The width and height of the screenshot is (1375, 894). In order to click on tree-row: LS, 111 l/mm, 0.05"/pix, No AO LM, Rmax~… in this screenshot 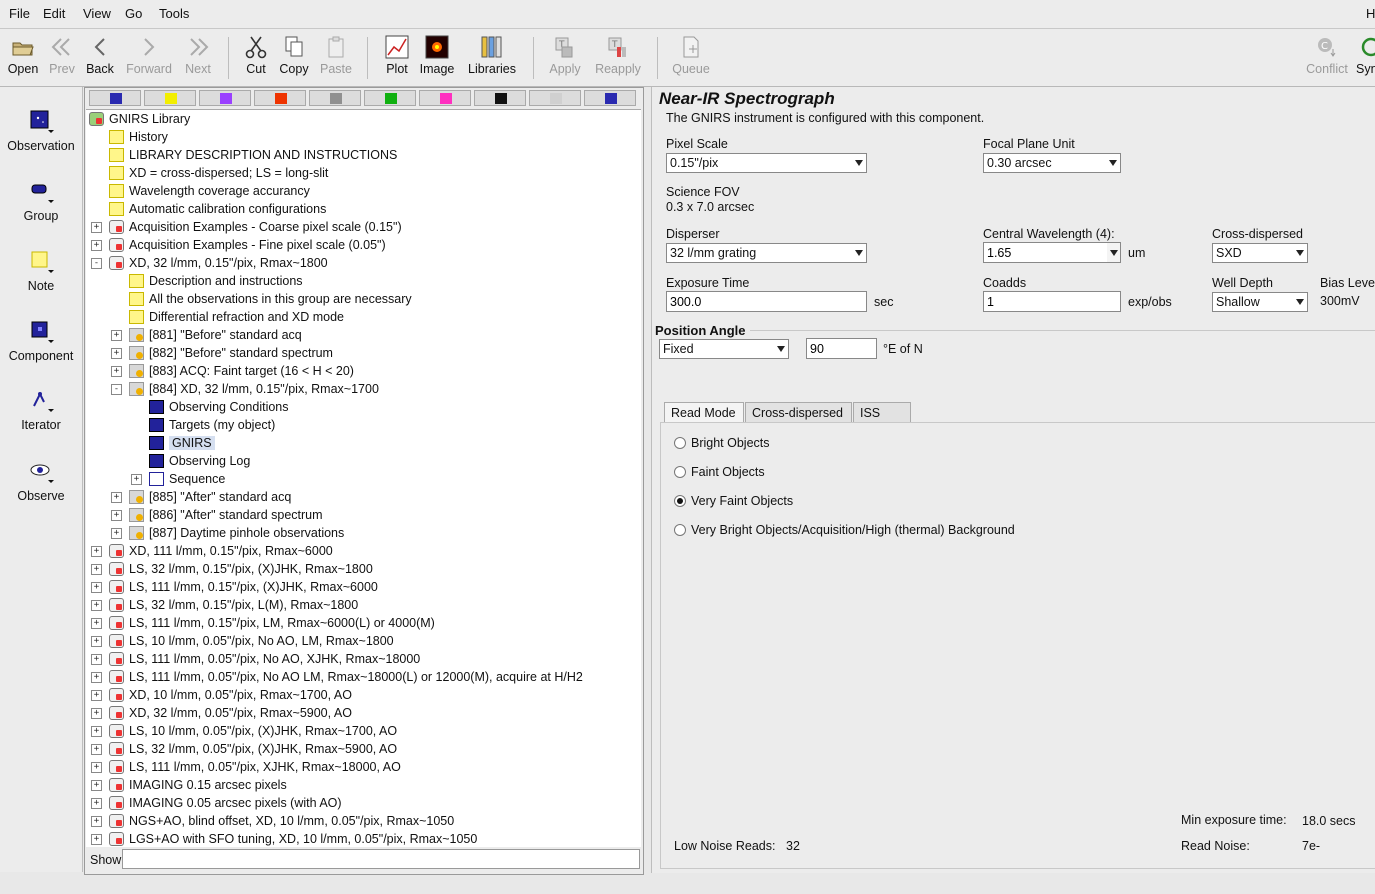, I will do `click(346, 677)`.